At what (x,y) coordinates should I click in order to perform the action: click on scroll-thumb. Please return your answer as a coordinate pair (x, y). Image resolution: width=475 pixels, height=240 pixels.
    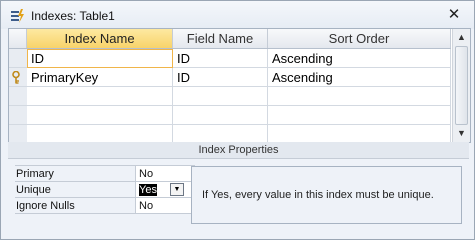
    Looking at the image, I should click on (461, 85).